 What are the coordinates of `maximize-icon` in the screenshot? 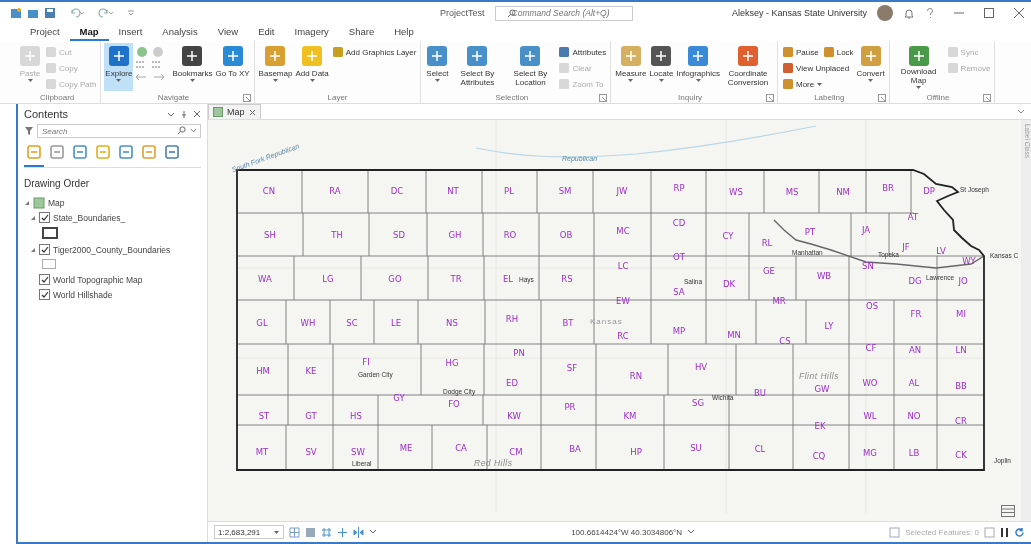 It's located at (989, 13).